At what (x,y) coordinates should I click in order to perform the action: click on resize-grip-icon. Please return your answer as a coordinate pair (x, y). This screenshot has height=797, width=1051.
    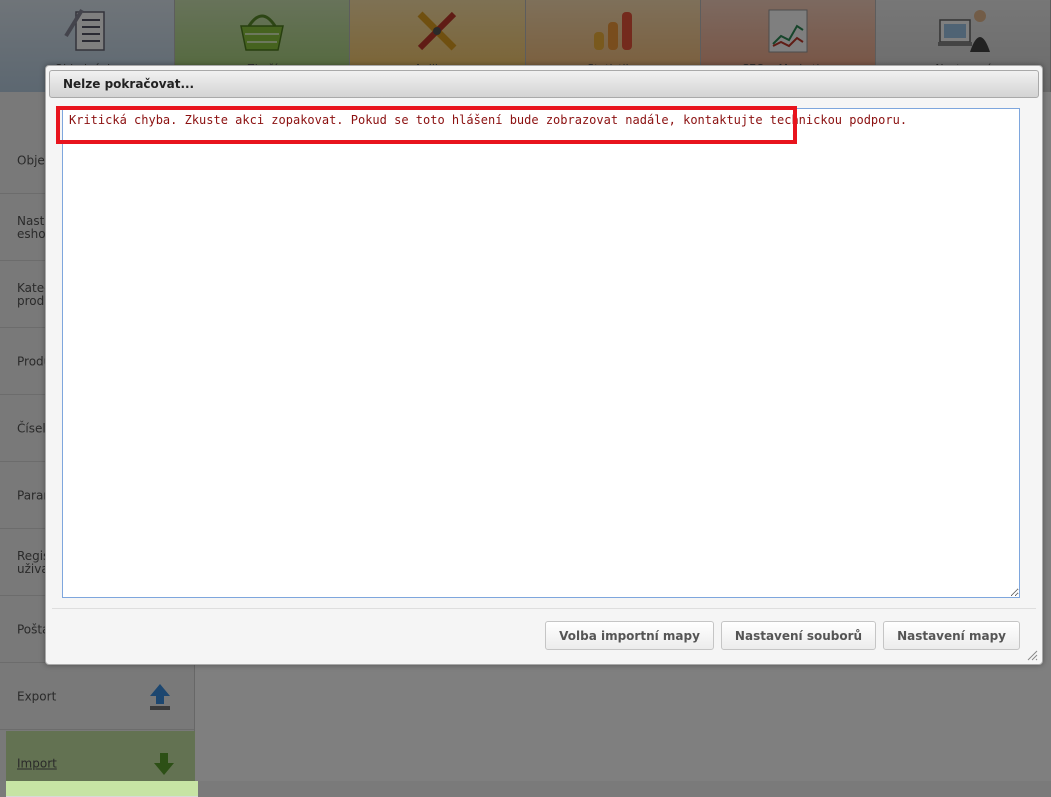
    Looking at the image, I should click on (1032, 655).